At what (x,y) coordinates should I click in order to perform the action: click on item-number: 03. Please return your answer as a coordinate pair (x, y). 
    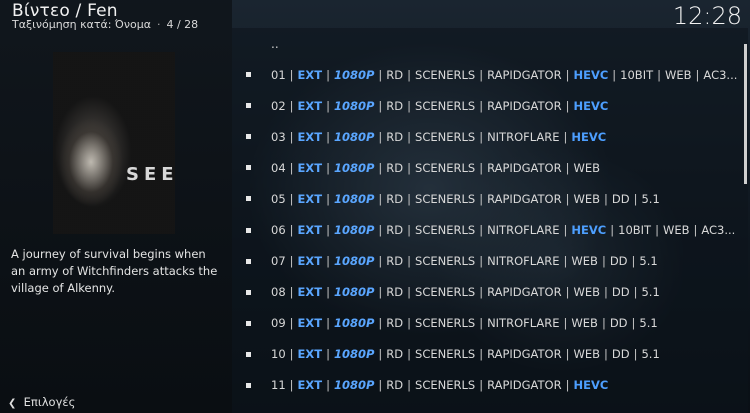
    Looking at the image, I should click on (278, 136).